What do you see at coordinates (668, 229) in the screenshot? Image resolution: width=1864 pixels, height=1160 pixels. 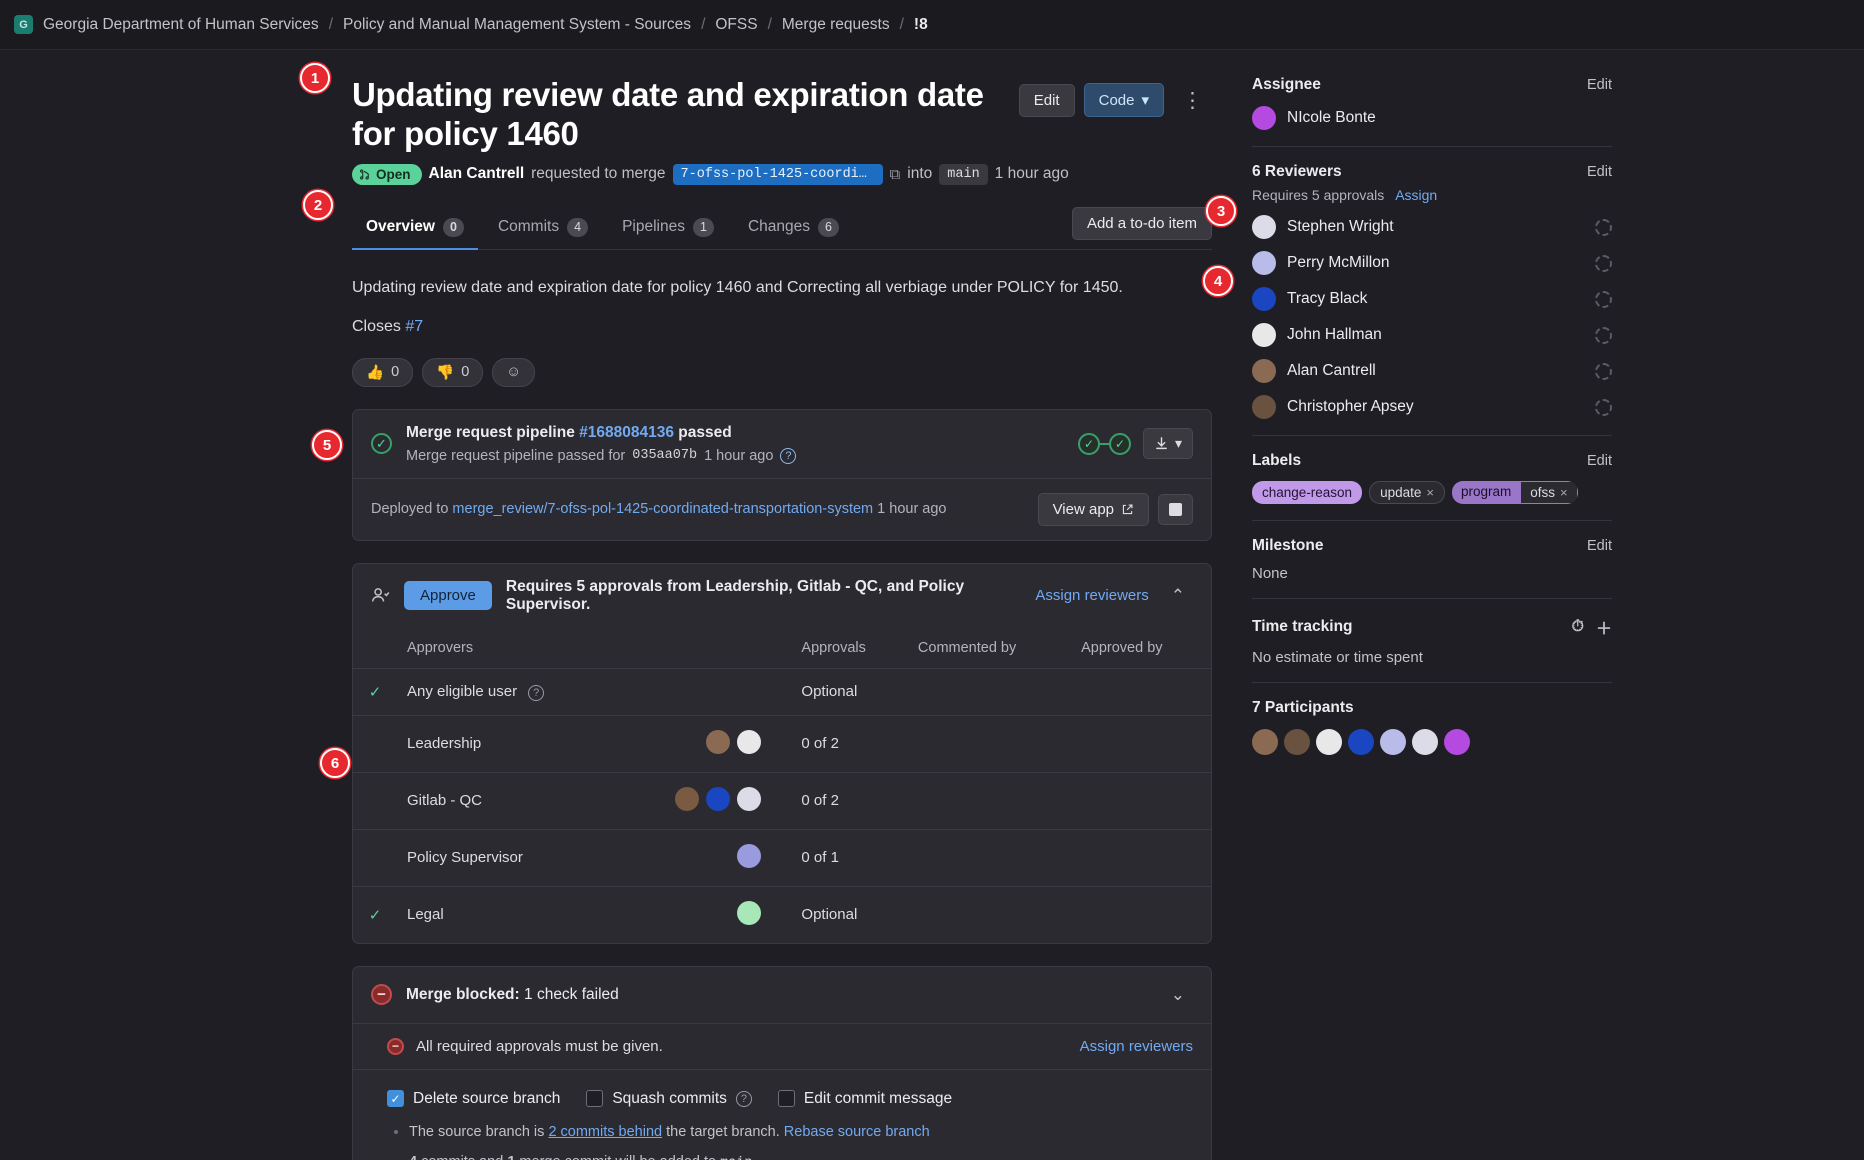 I see `tab-pipelines: Pipelines 1` at bounding box center [668, 229].